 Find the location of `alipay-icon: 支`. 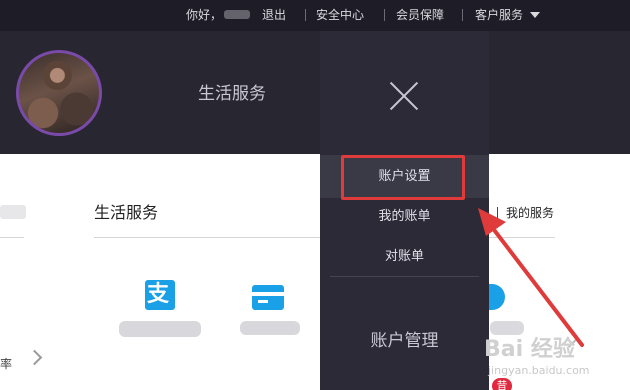

alipay-icon: 支 is located at coordinates (160, 295).